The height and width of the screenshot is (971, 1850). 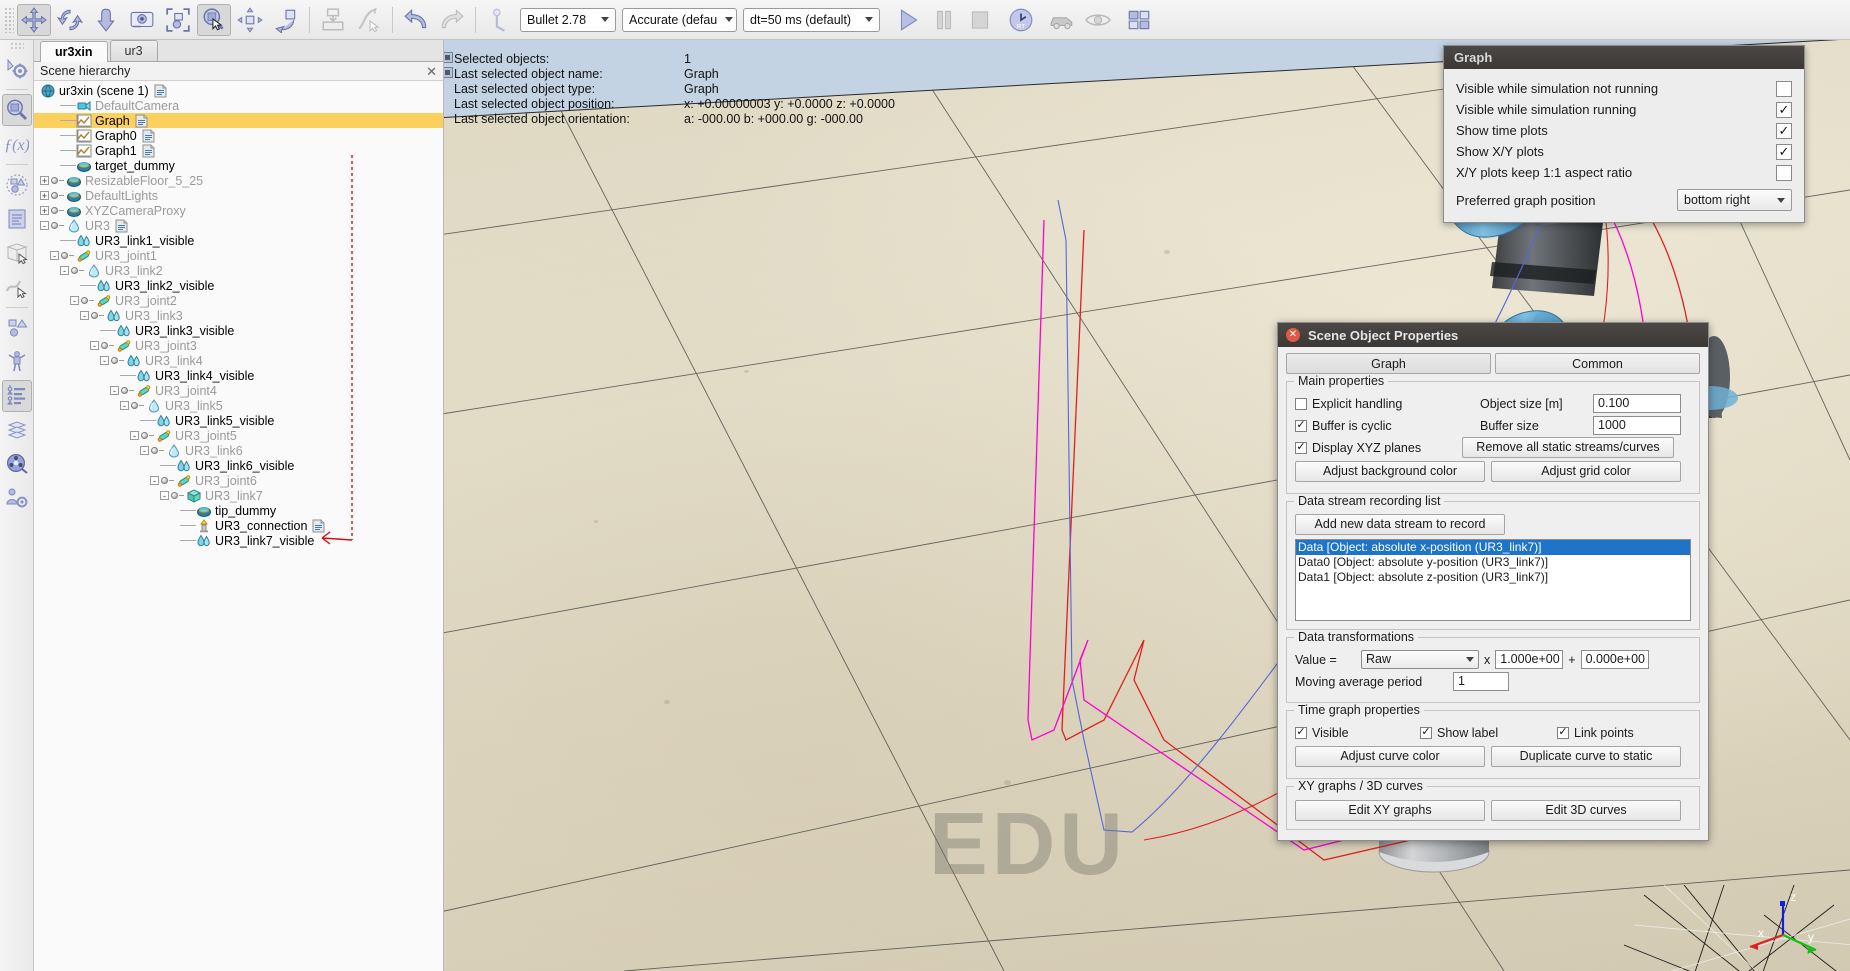 I want to click on scene-object-properties-button, so click(x=16, y=110).